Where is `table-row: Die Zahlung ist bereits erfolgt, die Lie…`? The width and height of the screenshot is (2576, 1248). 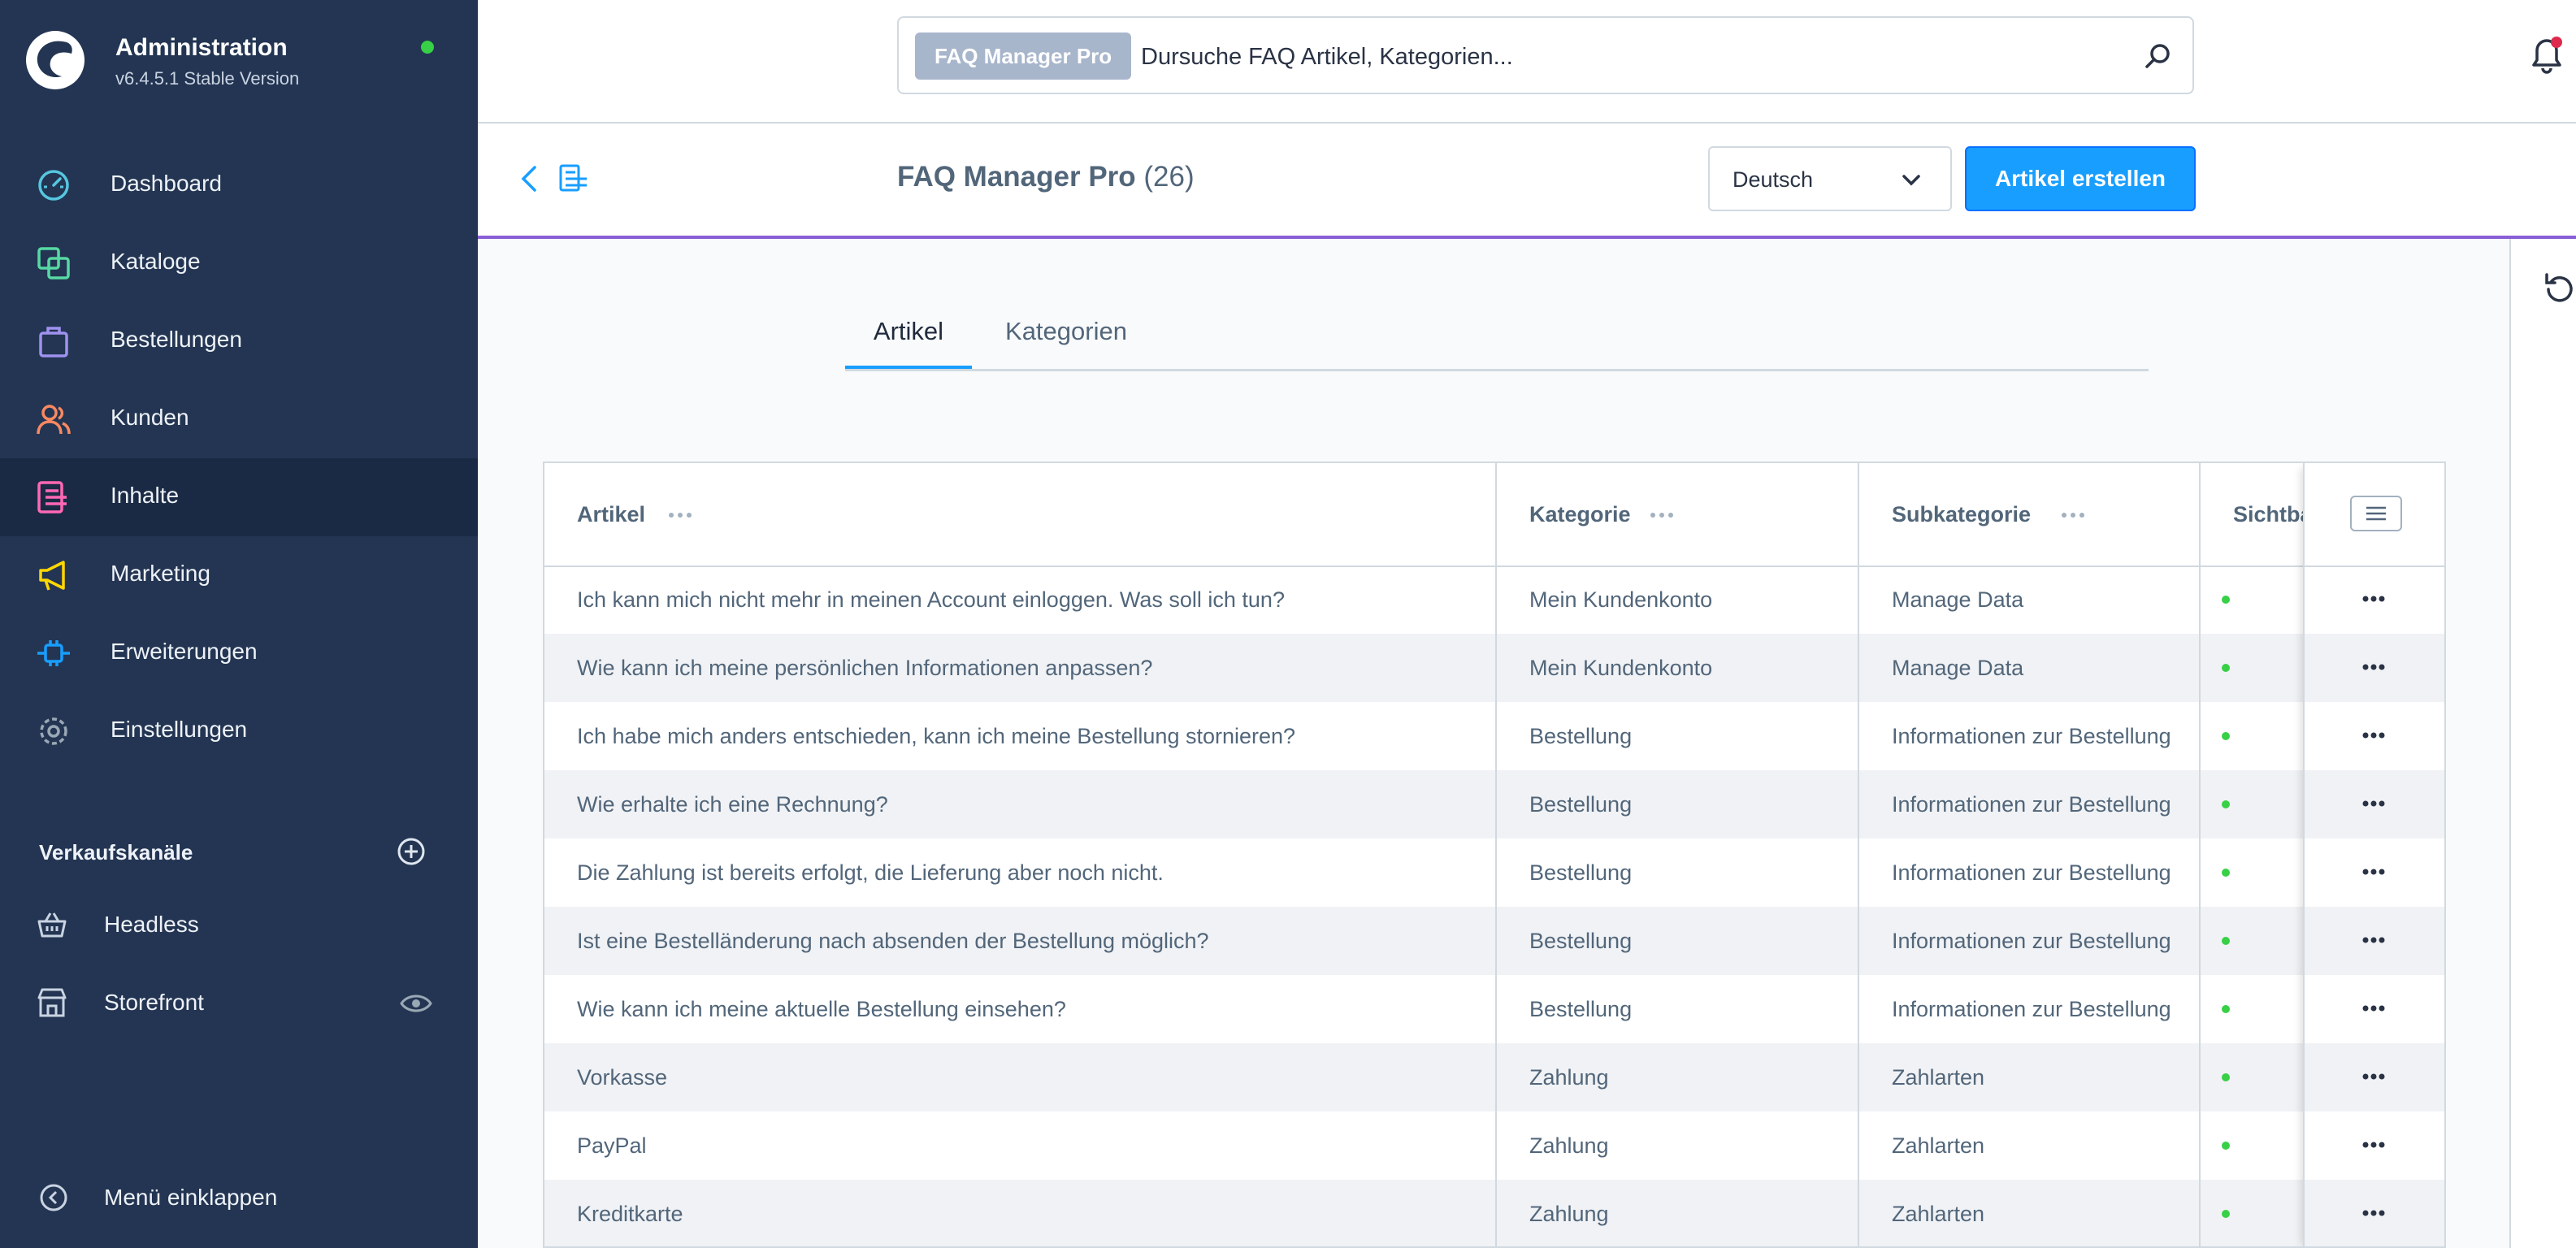 table-row: Die Zahlung ist bereits erfolgt, die Lie… is located at coordinates (1494, 872).